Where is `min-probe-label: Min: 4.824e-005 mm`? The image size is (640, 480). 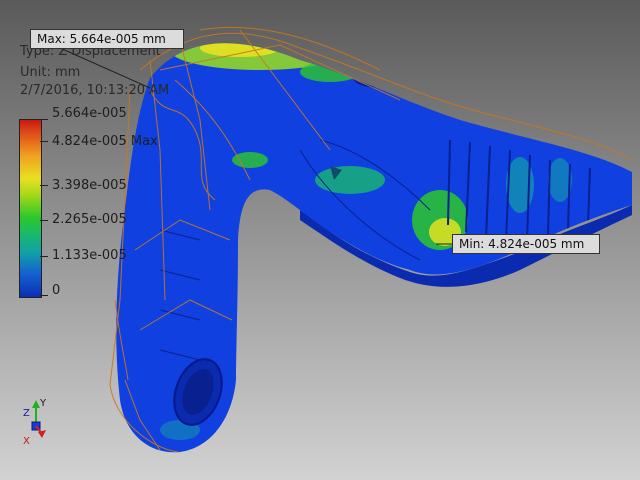 min-probe-label: Min: 4.824e-005 mm is located at coordinates (526, 244).